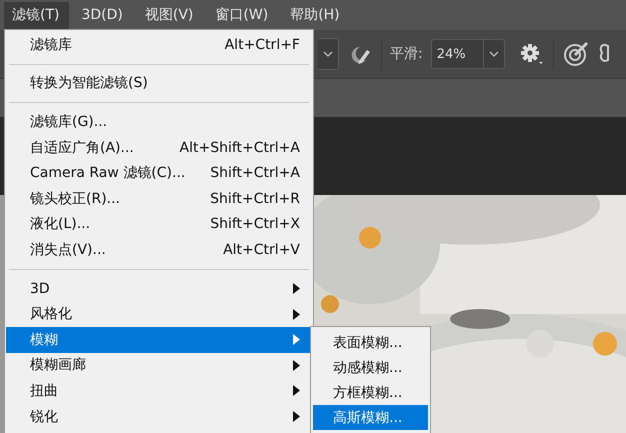 The image size is (626, 433). Describe the element at coordinates (89, 83) in the screenshot. I see `menu-item-label: 转换为智能滤镜(S)` at that location.